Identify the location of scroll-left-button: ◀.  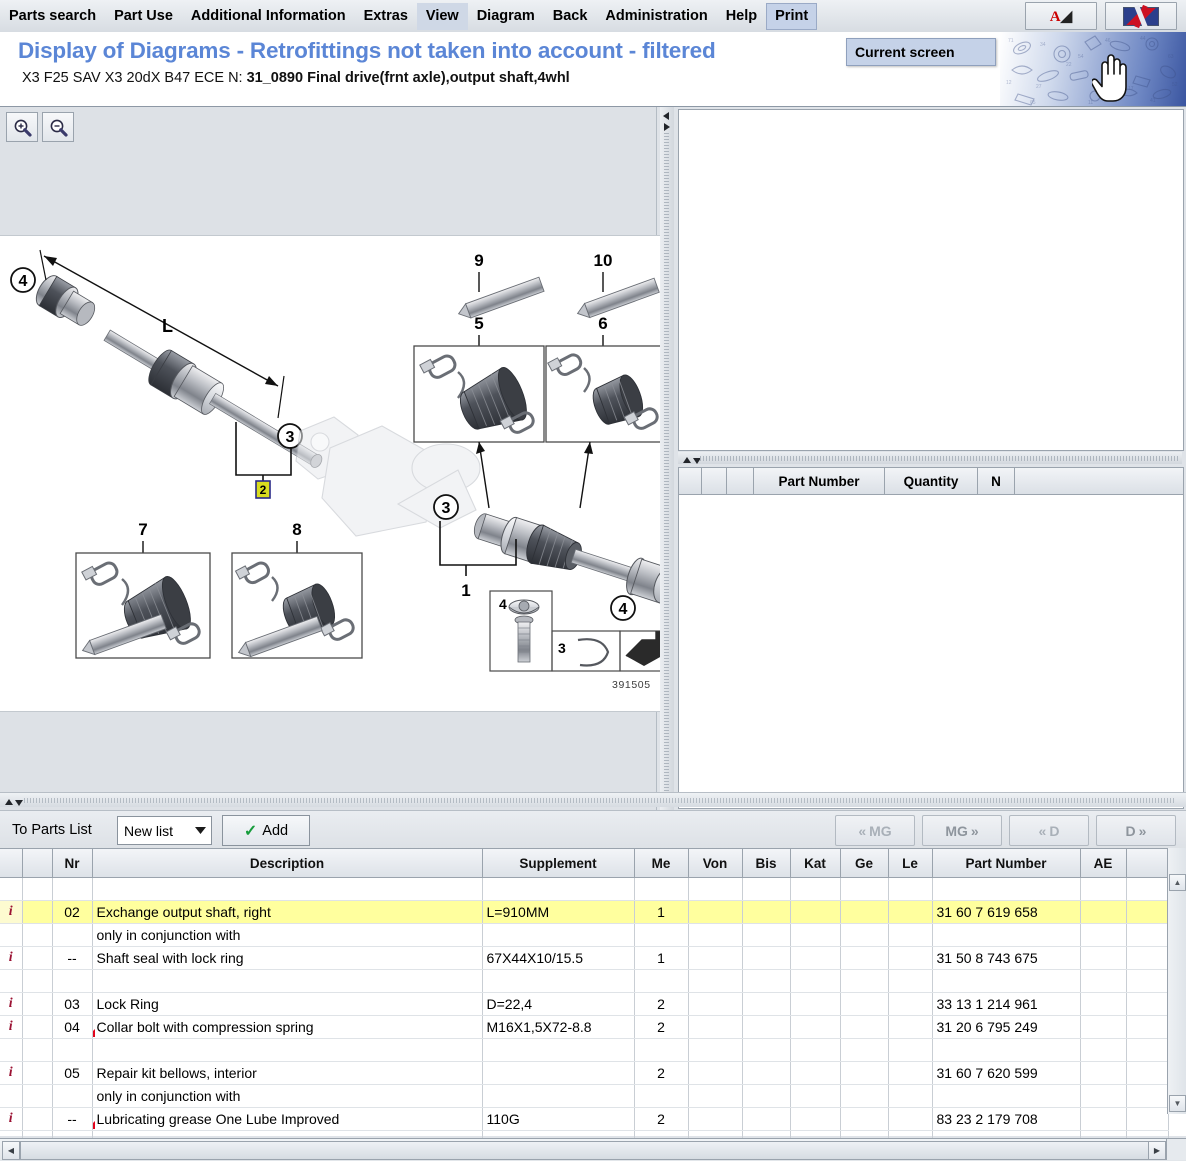
(11, 1150).